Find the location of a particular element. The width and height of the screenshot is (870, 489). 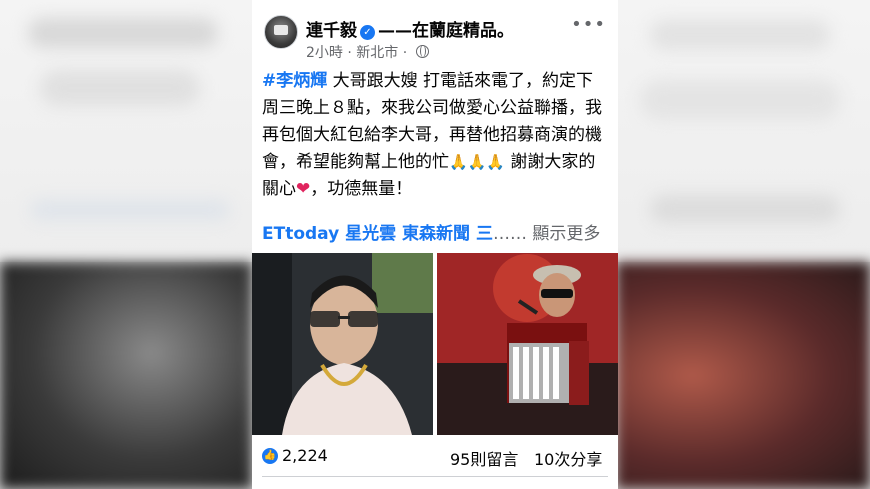

post-stats: 👍 2,224 95則留言 10次分享 is located at coordinates (435, 456).